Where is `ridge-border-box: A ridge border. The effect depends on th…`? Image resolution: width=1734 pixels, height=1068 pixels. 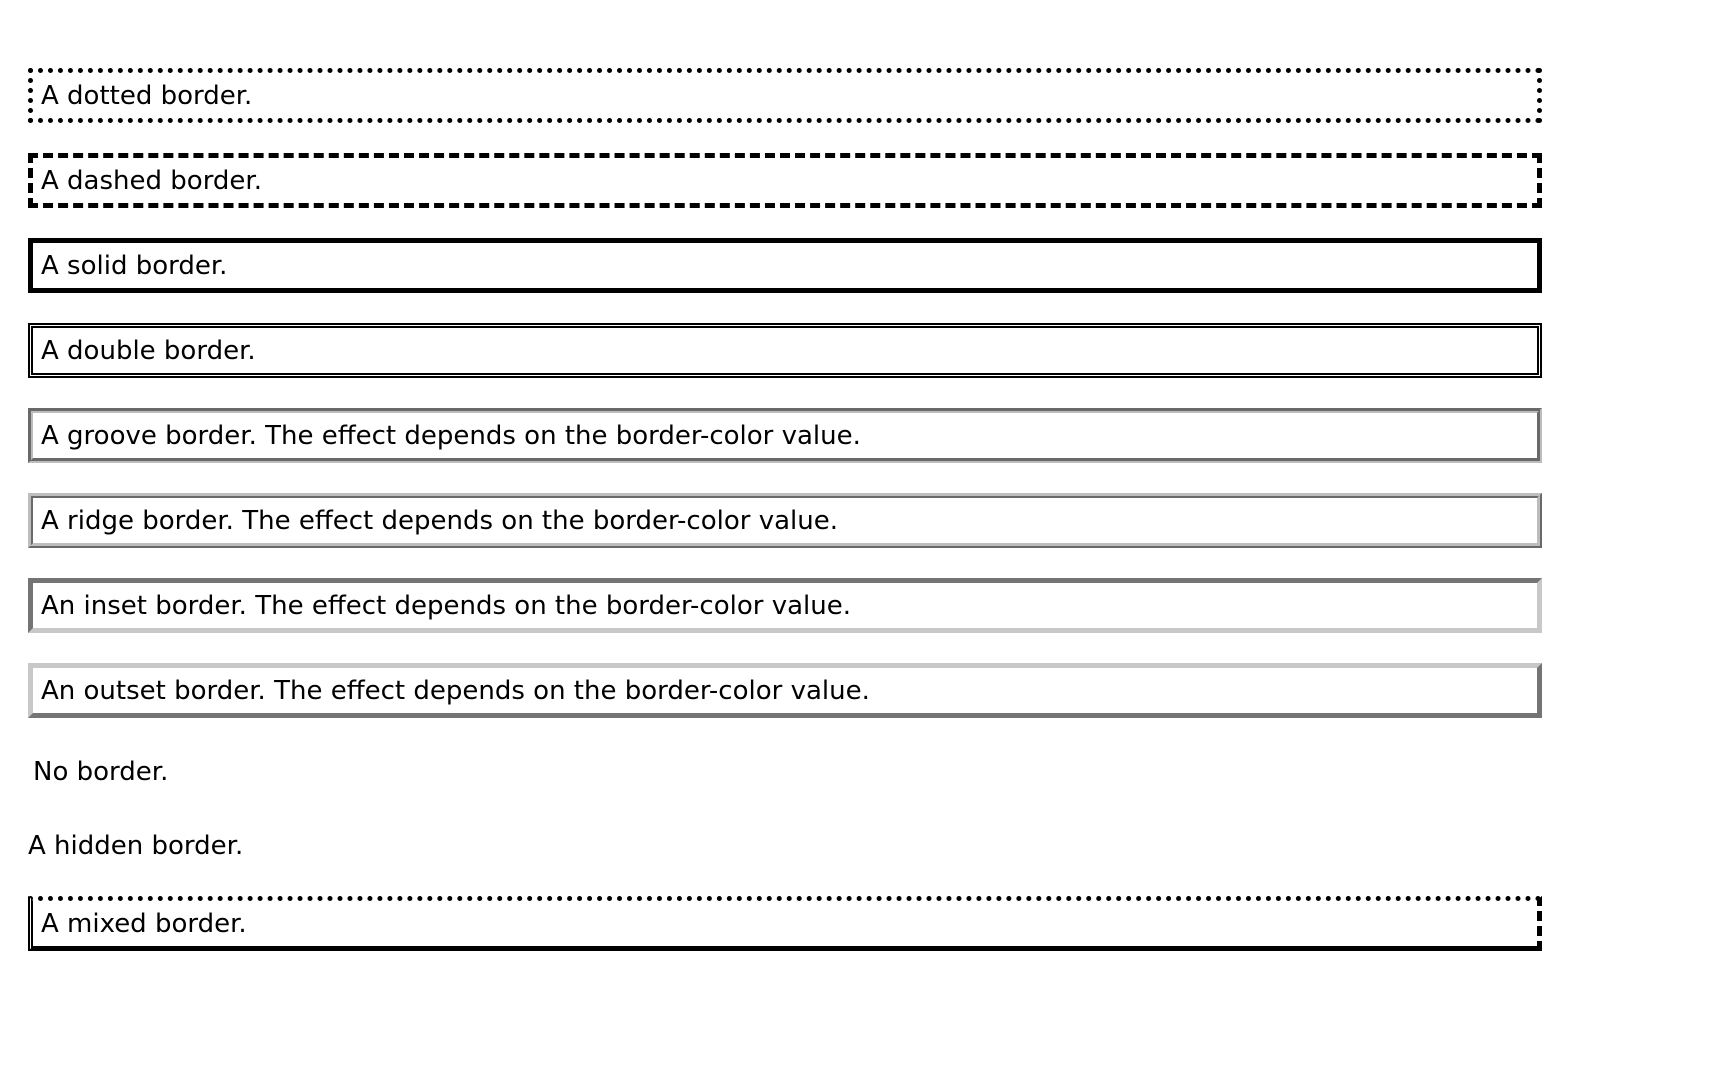 ridge-border-box: A ridge border. The effect depends on th… is located at coordinates (785, 520).